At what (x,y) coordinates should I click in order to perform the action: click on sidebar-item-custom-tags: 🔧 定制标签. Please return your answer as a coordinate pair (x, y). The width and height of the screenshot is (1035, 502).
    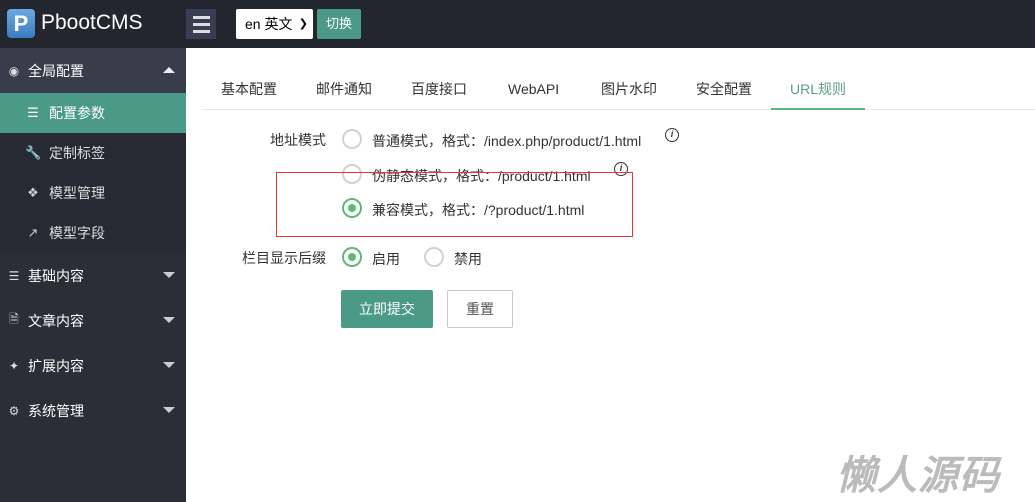
    Looking at the image, I should click on (93, 153).